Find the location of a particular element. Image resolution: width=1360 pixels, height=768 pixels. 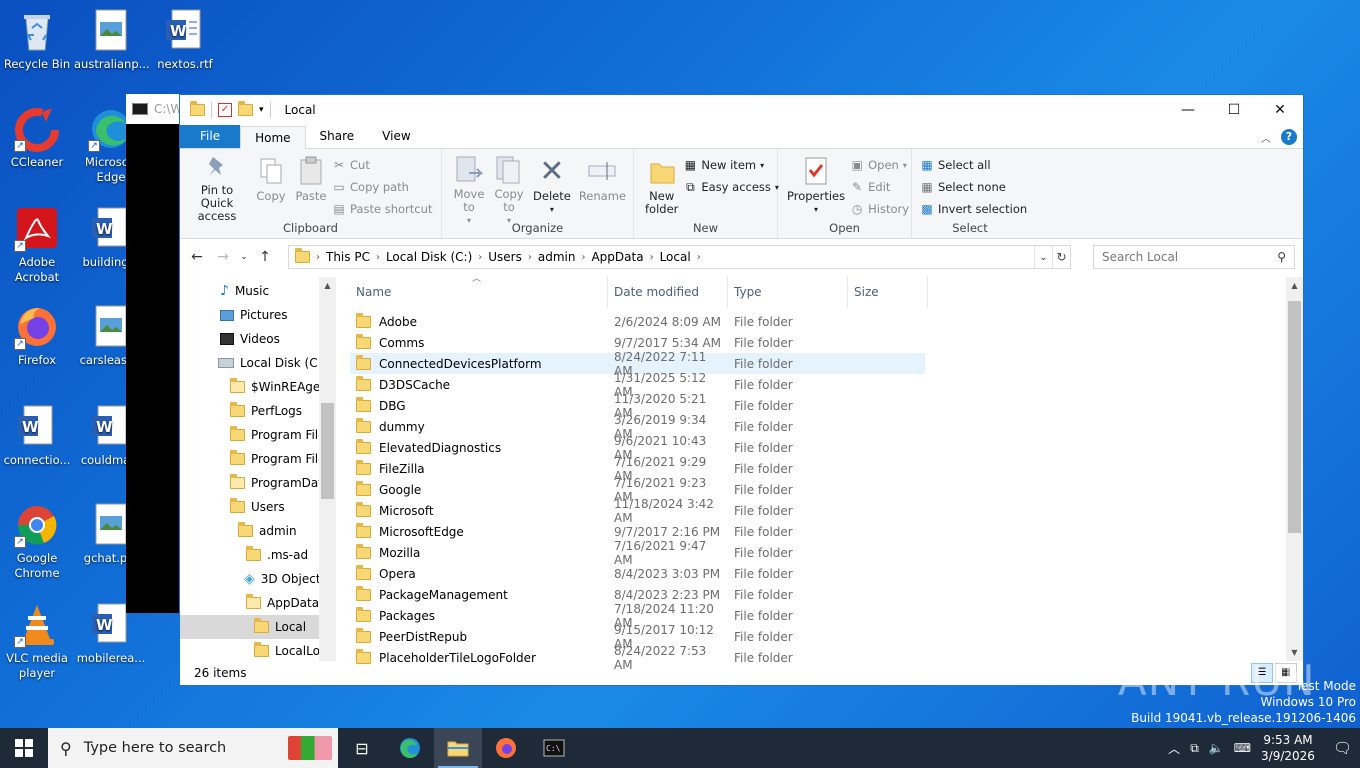

address-dropdown-icon: ⌄ is located at coordinates (1043, 257).